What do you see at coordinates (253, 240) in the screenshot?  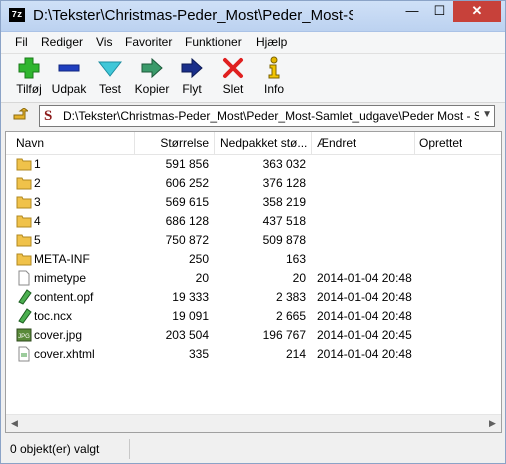 I see `list-item: 5 750 872 509 878` at bounding box center [253, 240].